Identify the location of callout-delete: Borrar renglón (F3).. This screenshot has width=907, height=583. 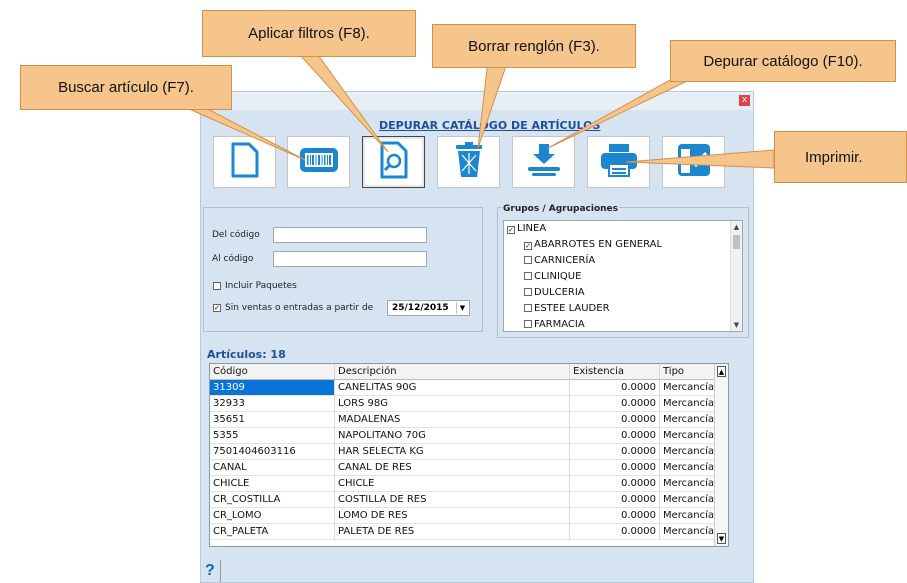
(534, 46).